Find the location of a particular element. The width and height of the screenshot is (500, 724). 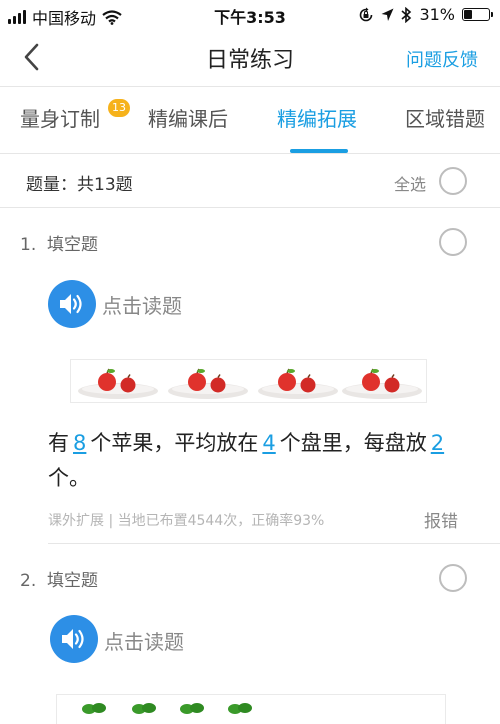

question-2-header: 2. 填空题 is located at coordinates (59, 578).